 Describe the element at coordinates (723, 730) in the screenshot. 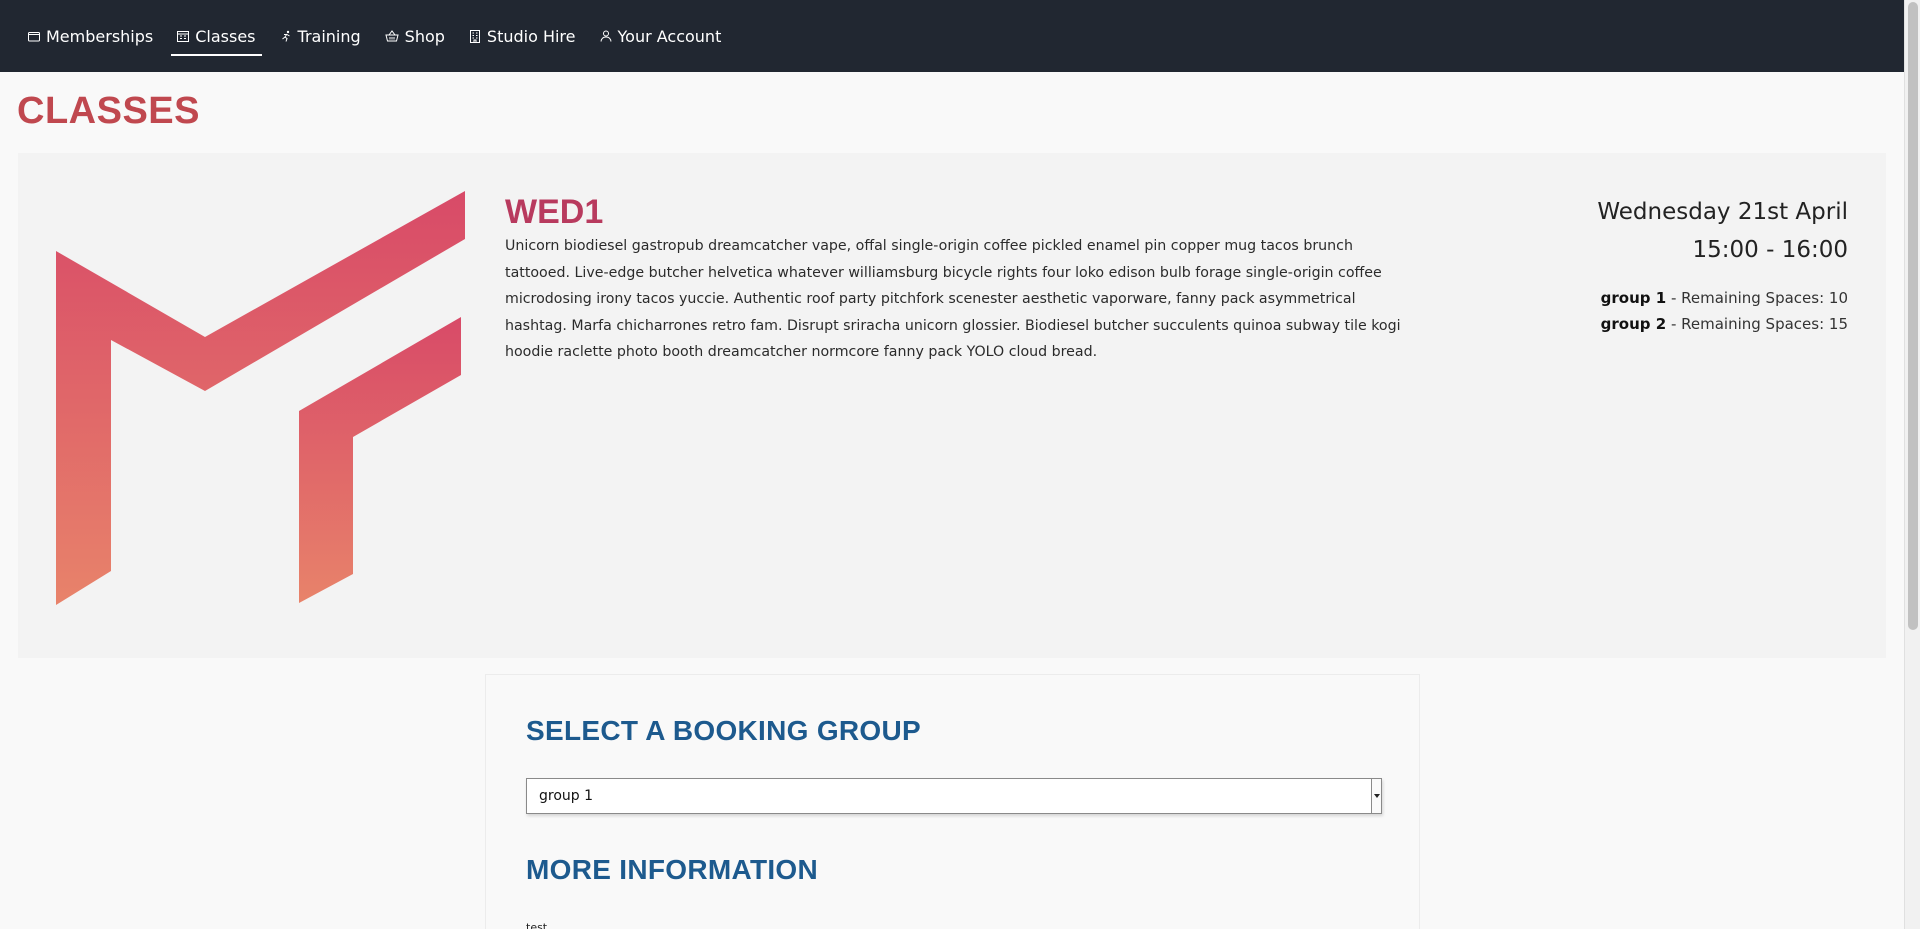

I see `booking-group-heading: SELECT A BOOKING GROUP` at that location.